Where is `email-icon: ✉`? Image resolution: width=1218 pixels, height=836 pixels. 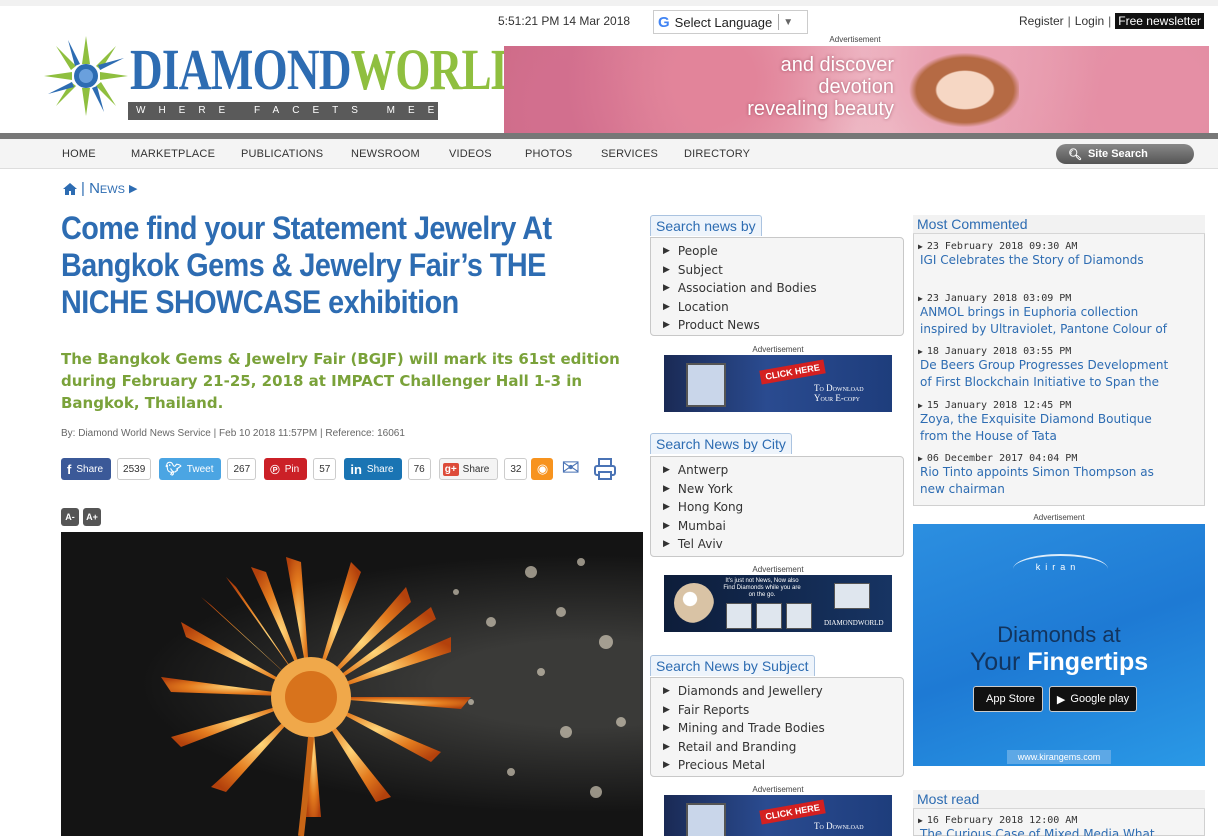 email-icon: ✉ is located at coordinates (574, 468).